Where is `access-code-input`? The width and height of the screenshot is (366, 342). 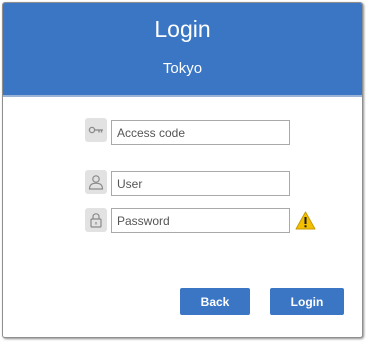 access-code-input is located at coordinates (200, 132).